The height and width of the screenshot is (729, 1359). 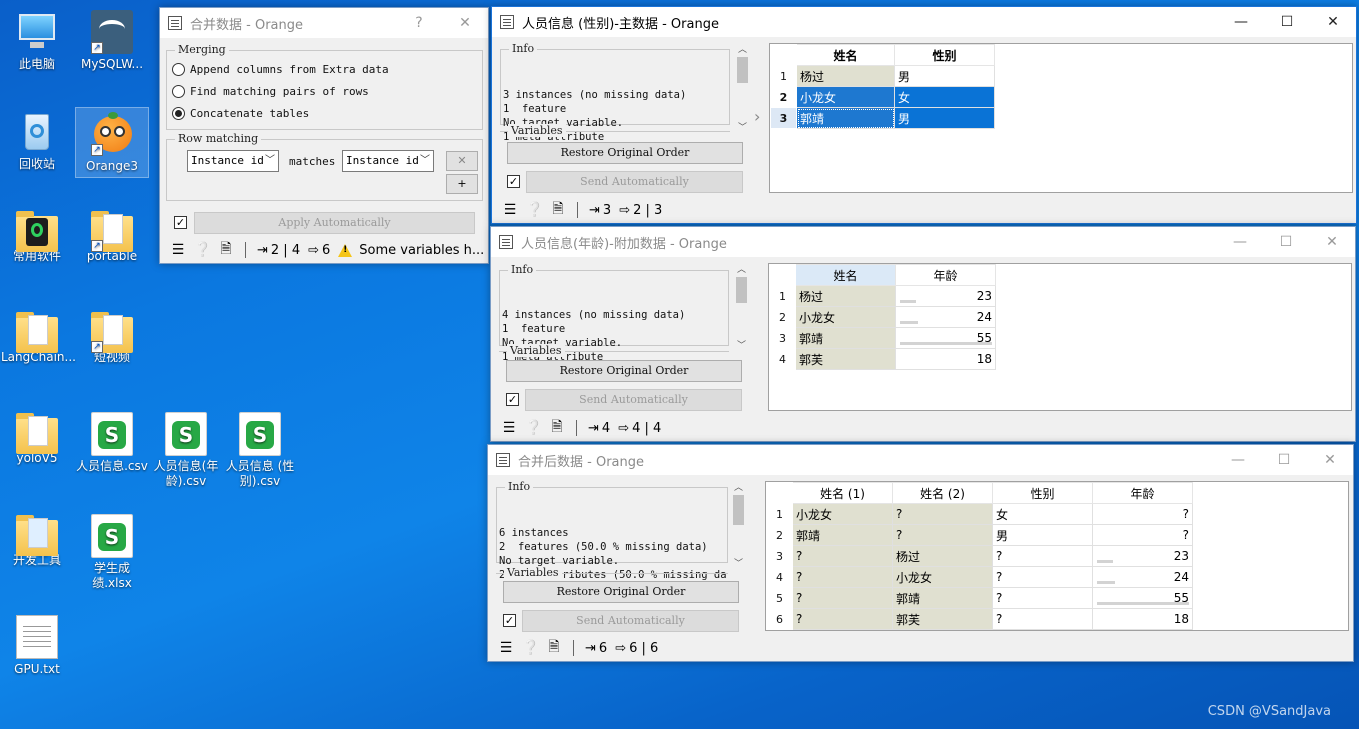 I want to click on desktop-icon-gpu-txt: GPU.txt, so click(x=37, y=646).